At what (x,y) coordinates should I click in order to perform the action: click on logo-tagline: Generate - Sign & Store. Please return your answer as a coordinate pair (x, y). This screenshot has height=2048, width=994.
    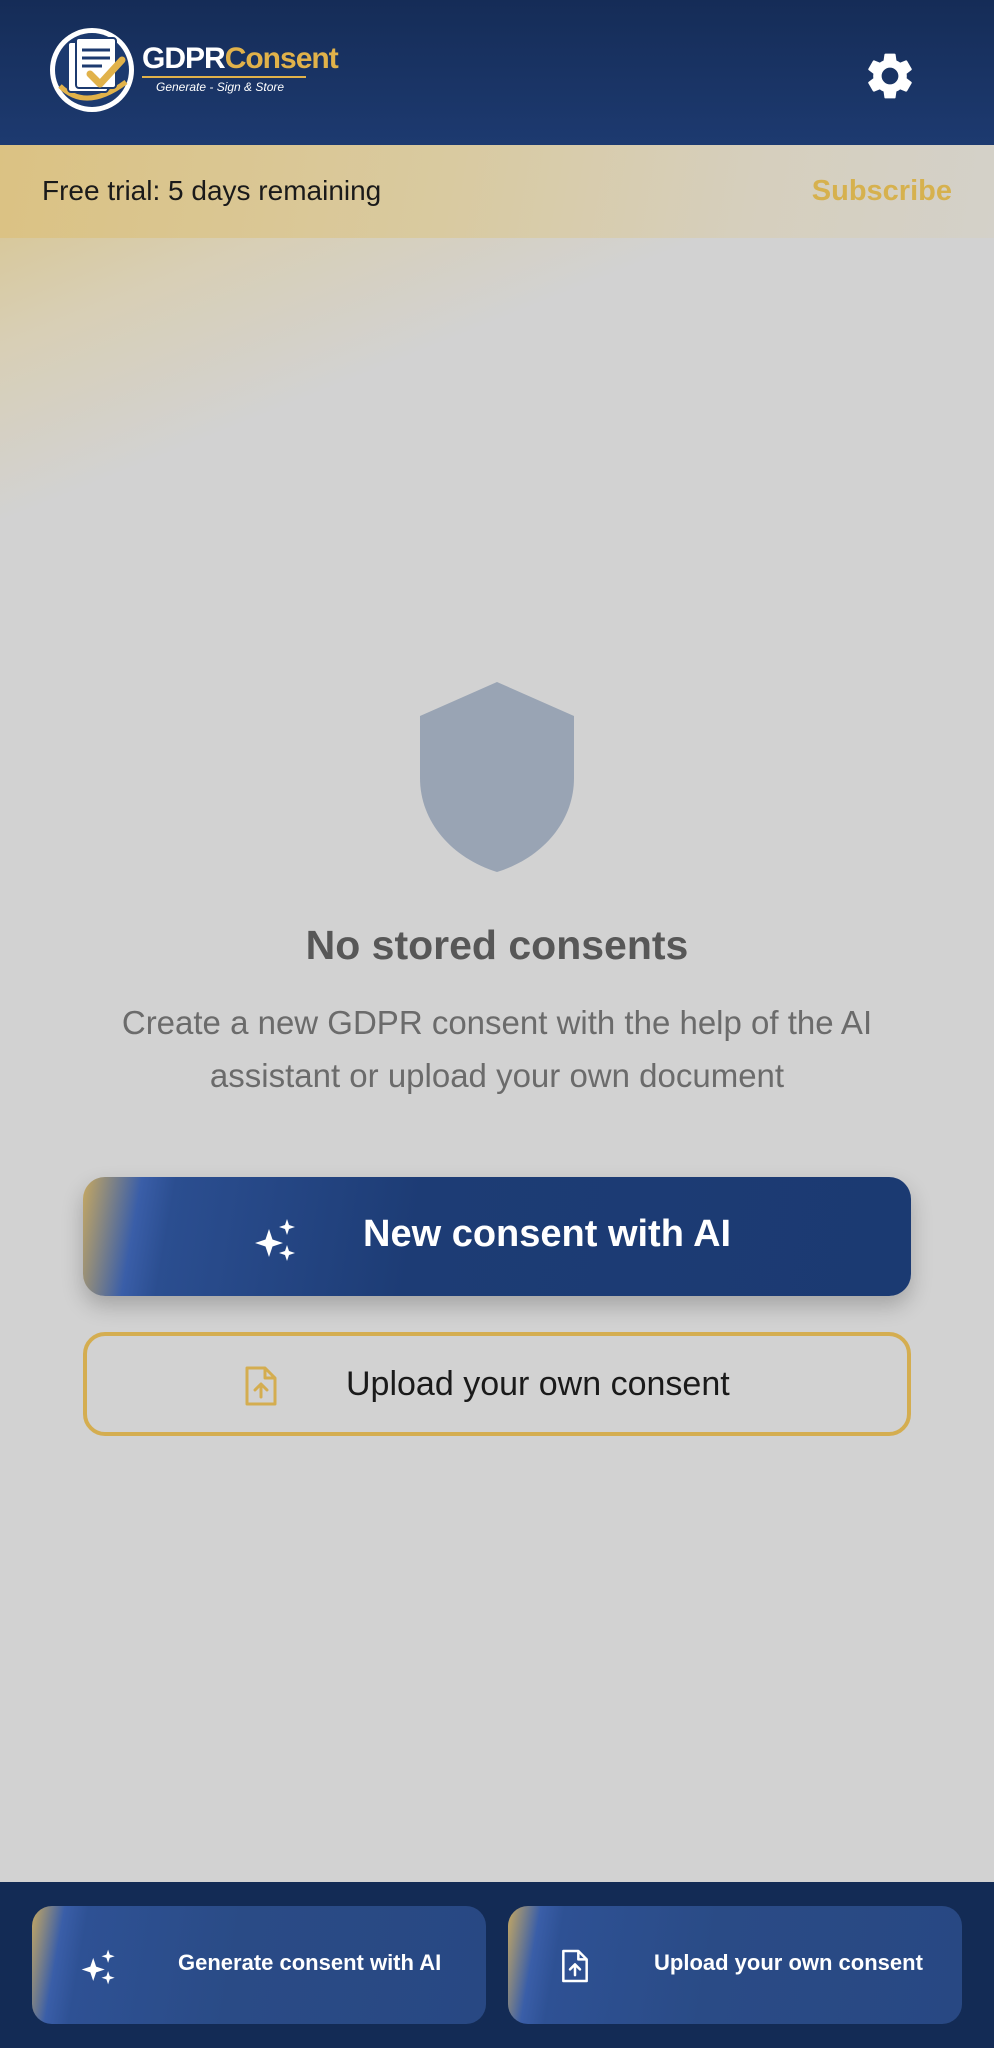
    Looking at the image, I should click on (224, 85).